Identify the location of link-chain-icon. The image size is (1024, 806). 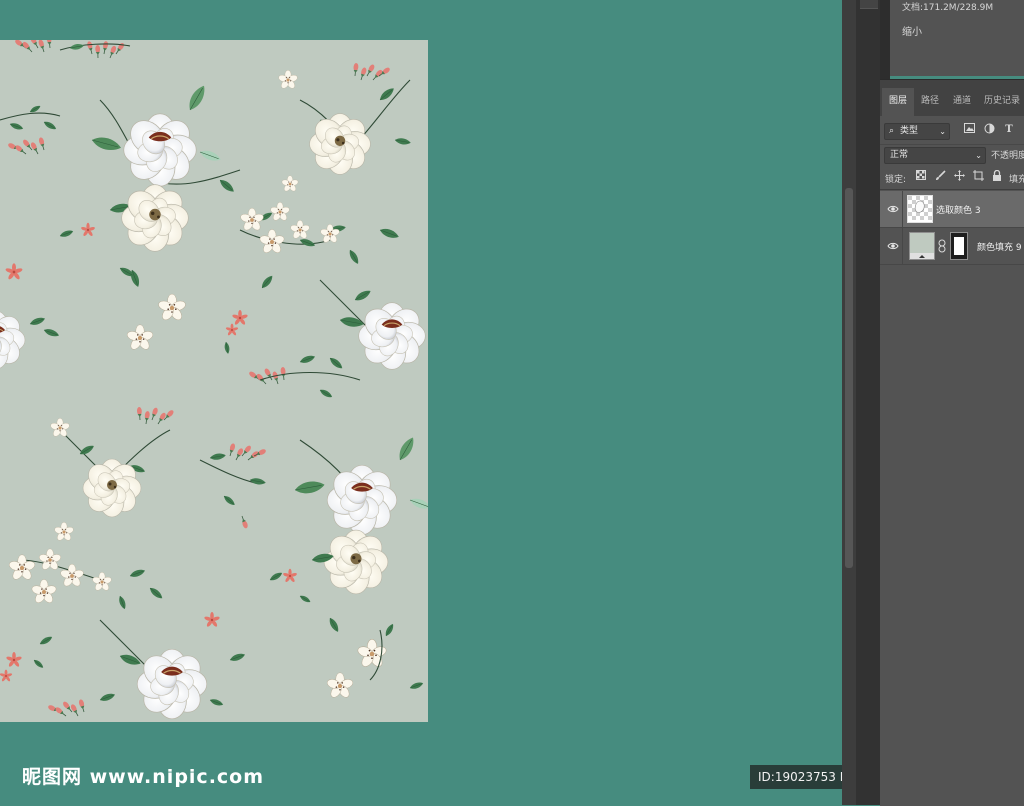
(942, 246).